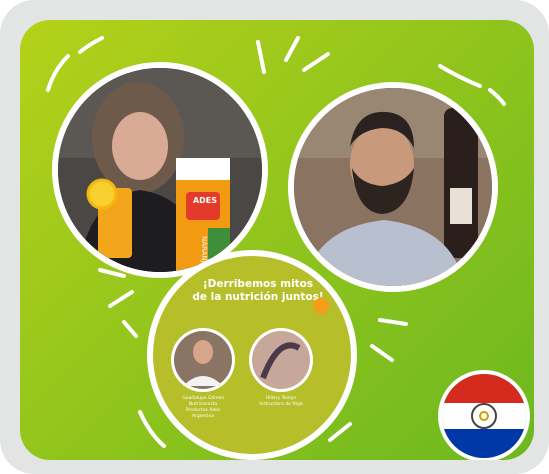 The image size is (549, 474). I want to click on flag-stripe-blue, so click(484, 443).